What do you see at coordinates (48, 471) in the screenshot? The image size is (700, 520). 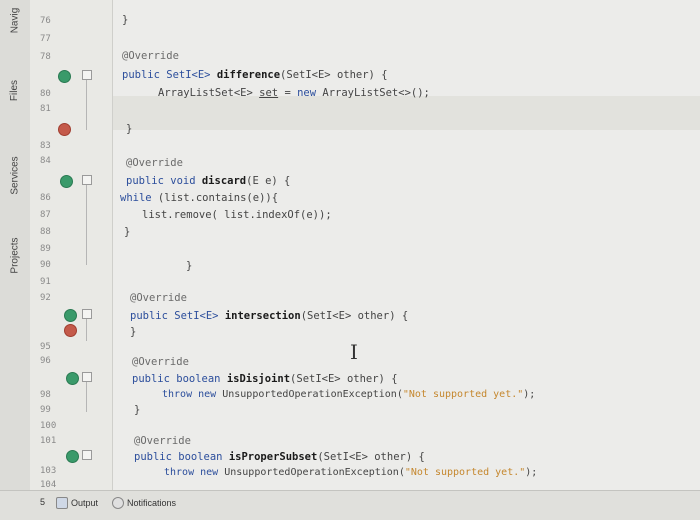 I see `line-number: 103` at bounding box center [48, 471].